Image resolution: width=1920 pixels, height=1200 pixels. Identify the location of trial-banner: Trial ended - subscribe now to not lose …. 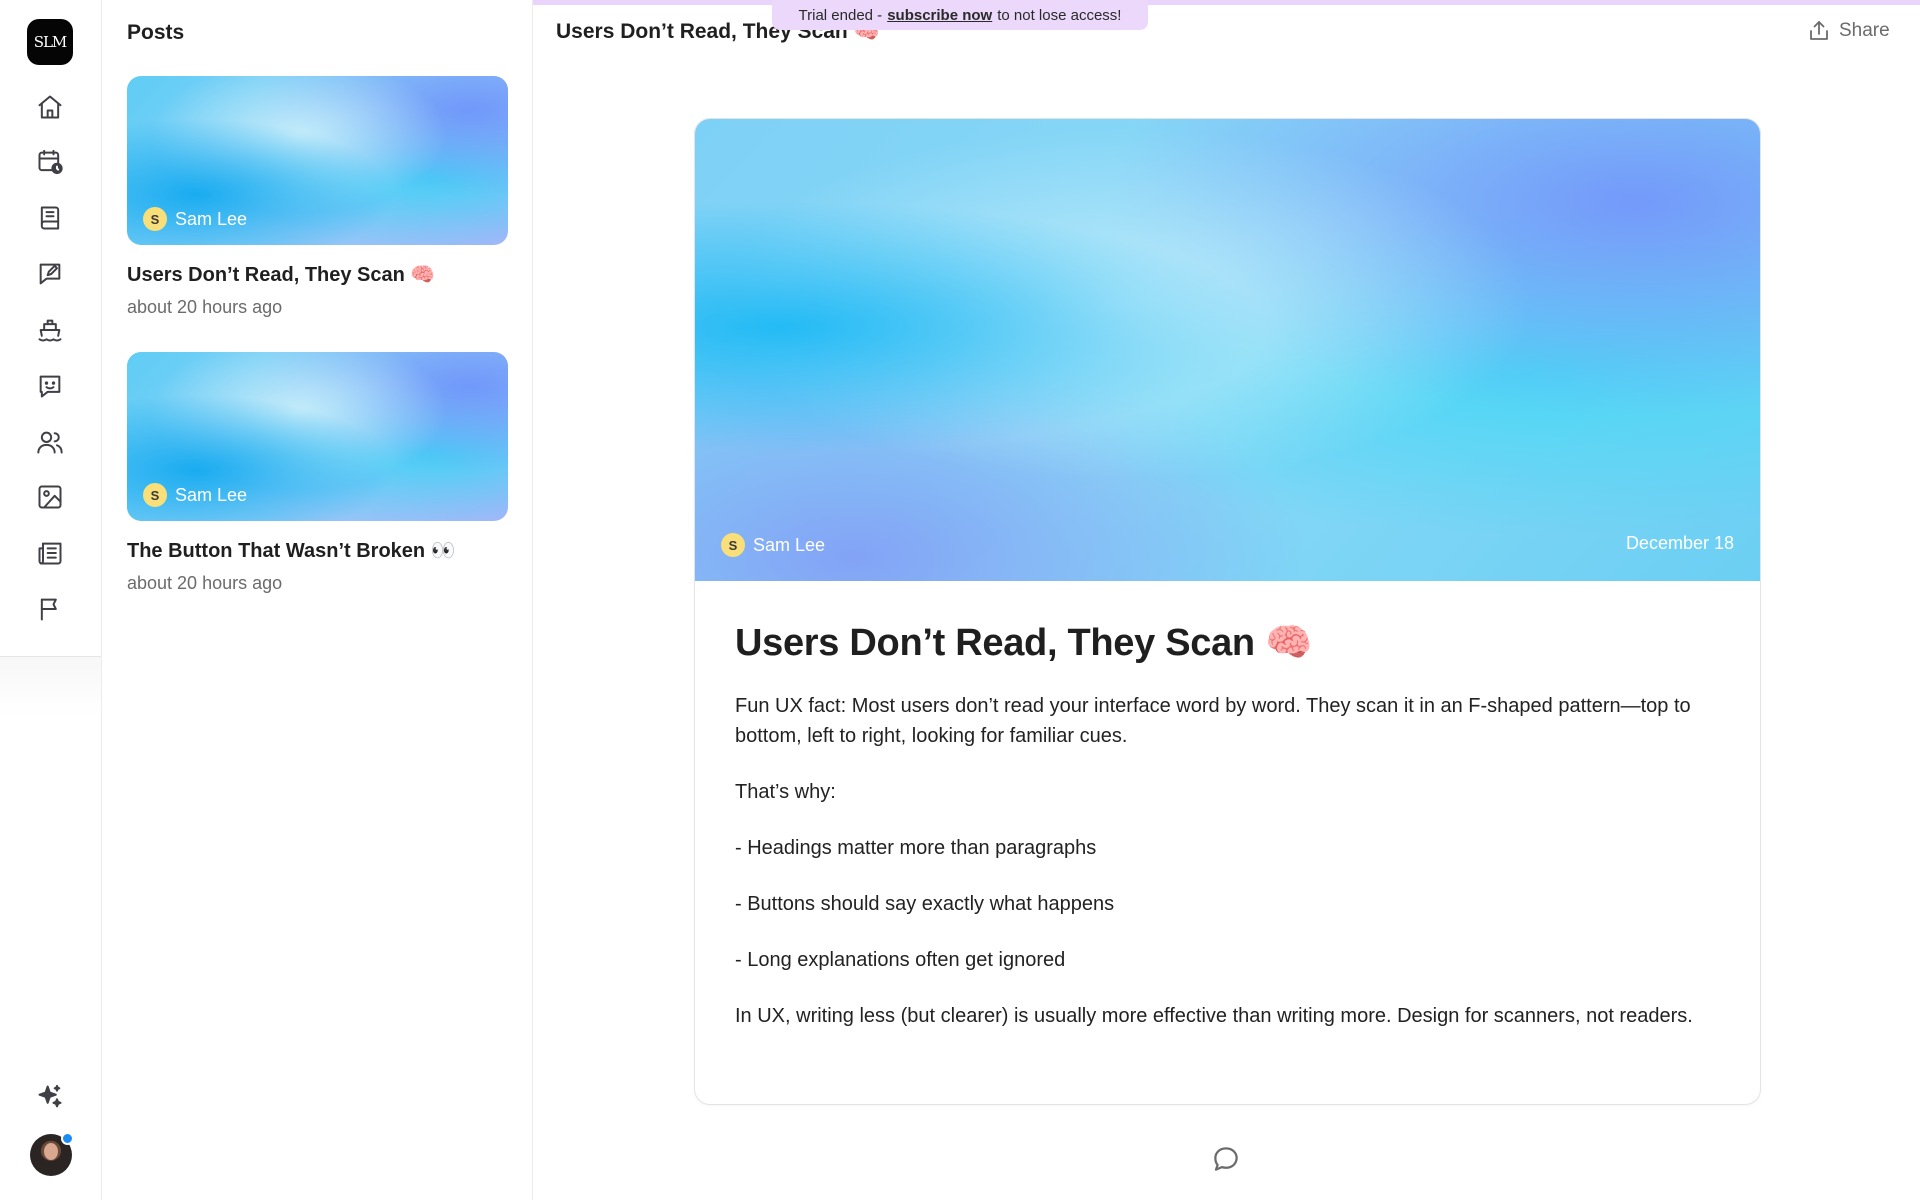
(960, 15).